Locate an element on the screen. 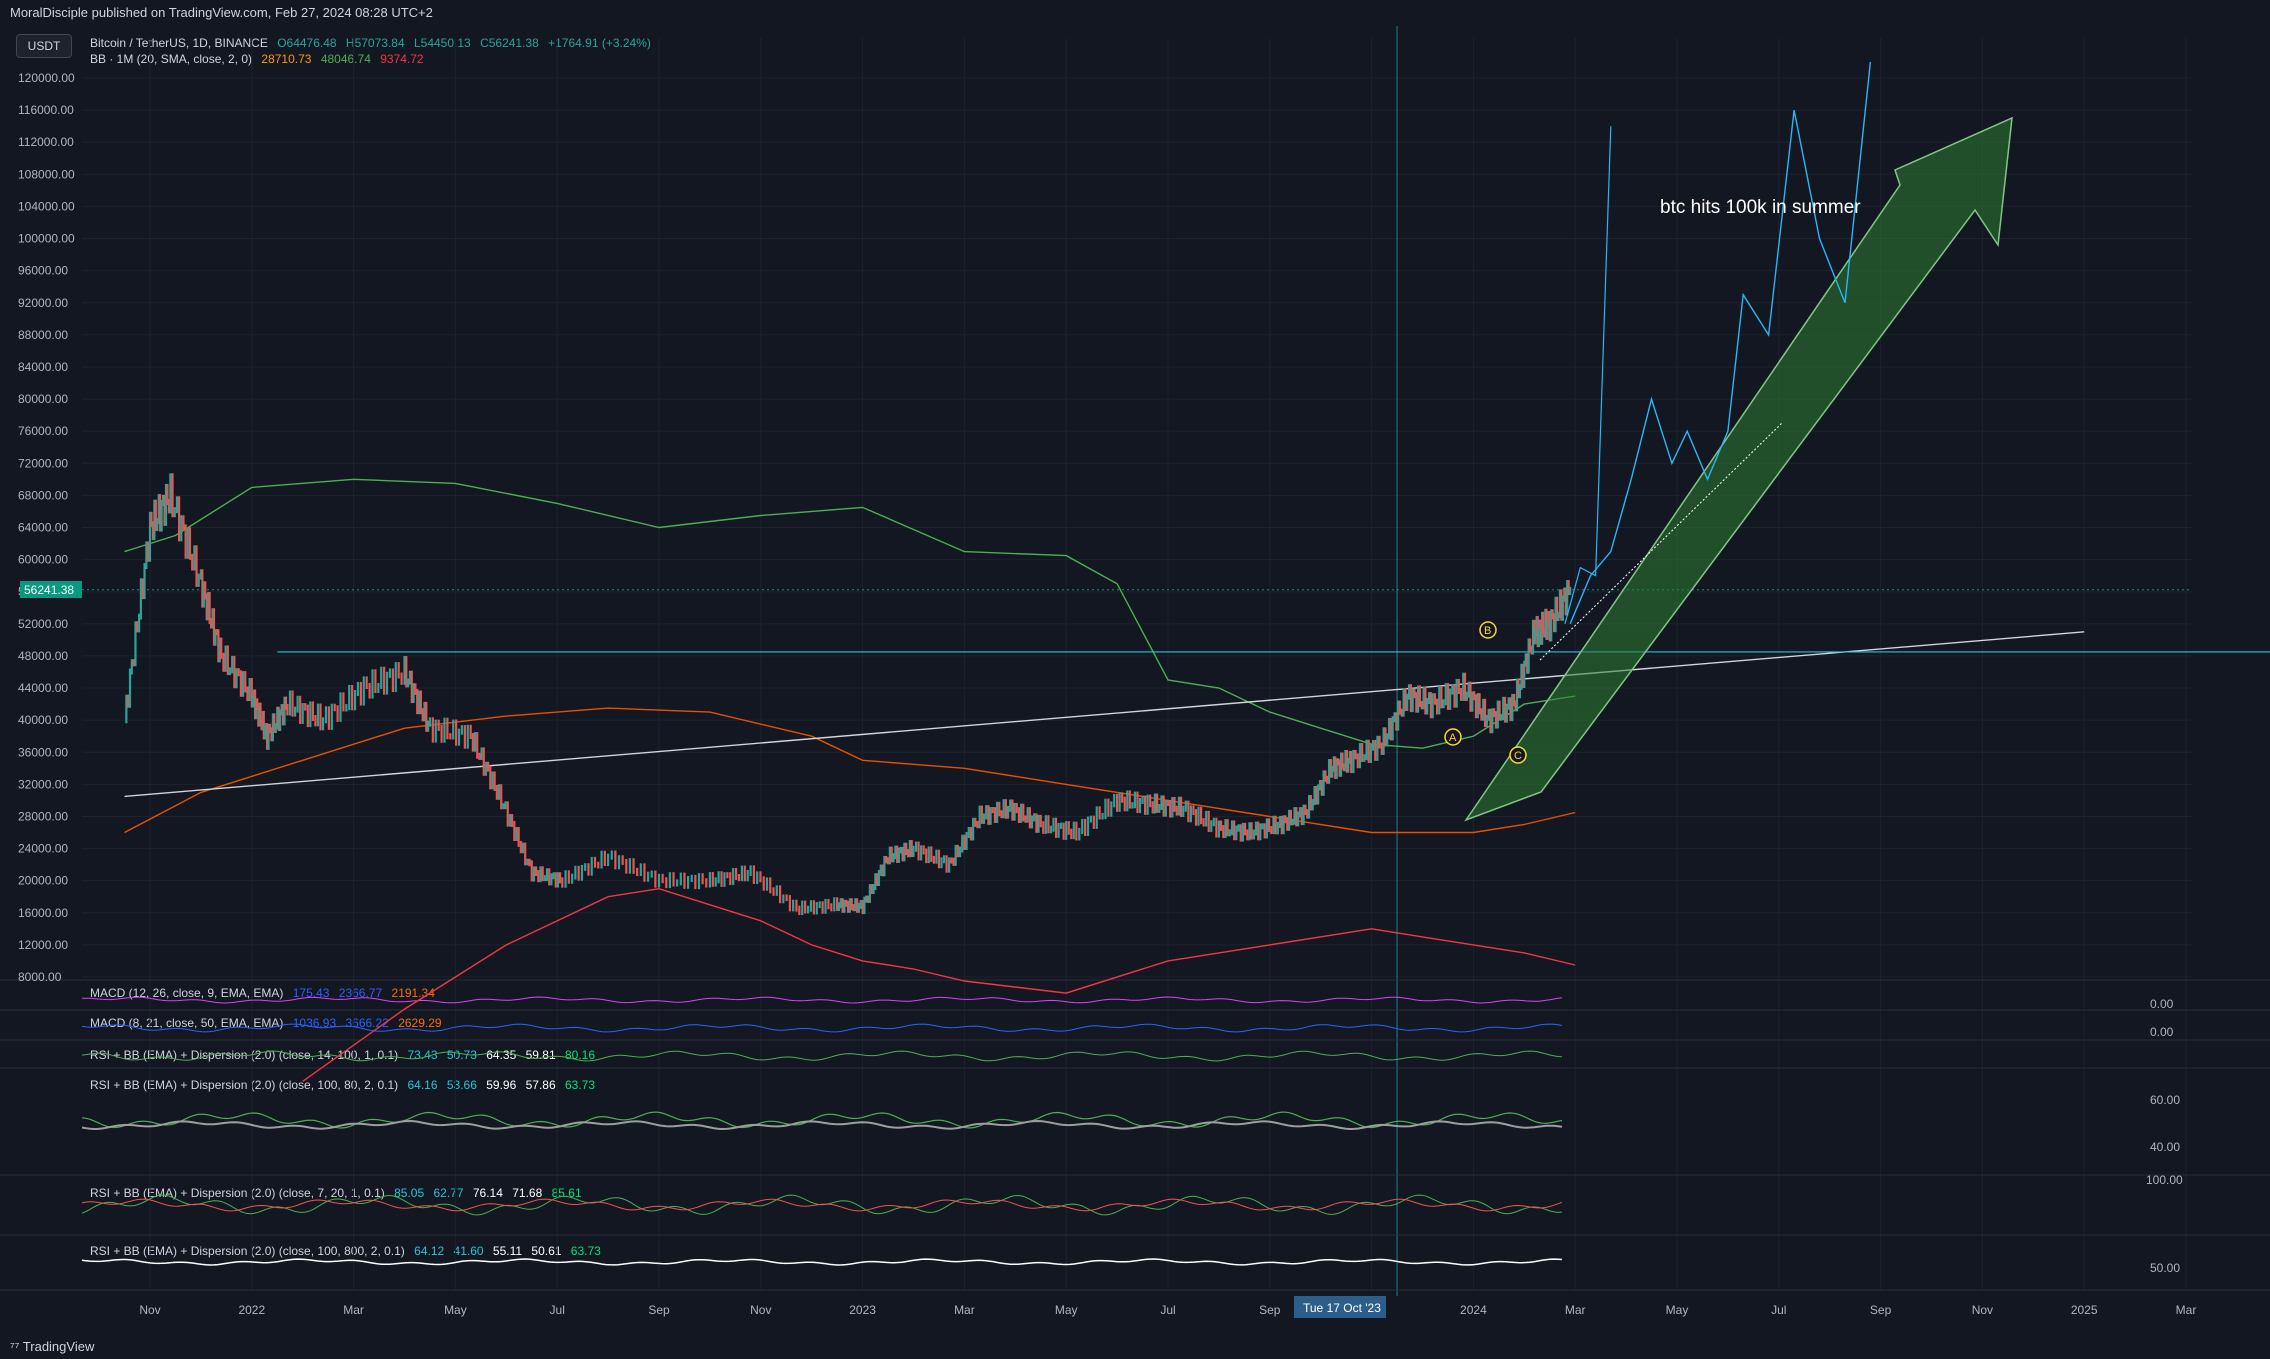 The height and width of the screenshot is (1359, 2270). bullish-arrow is located at coordinates (1738, 469).